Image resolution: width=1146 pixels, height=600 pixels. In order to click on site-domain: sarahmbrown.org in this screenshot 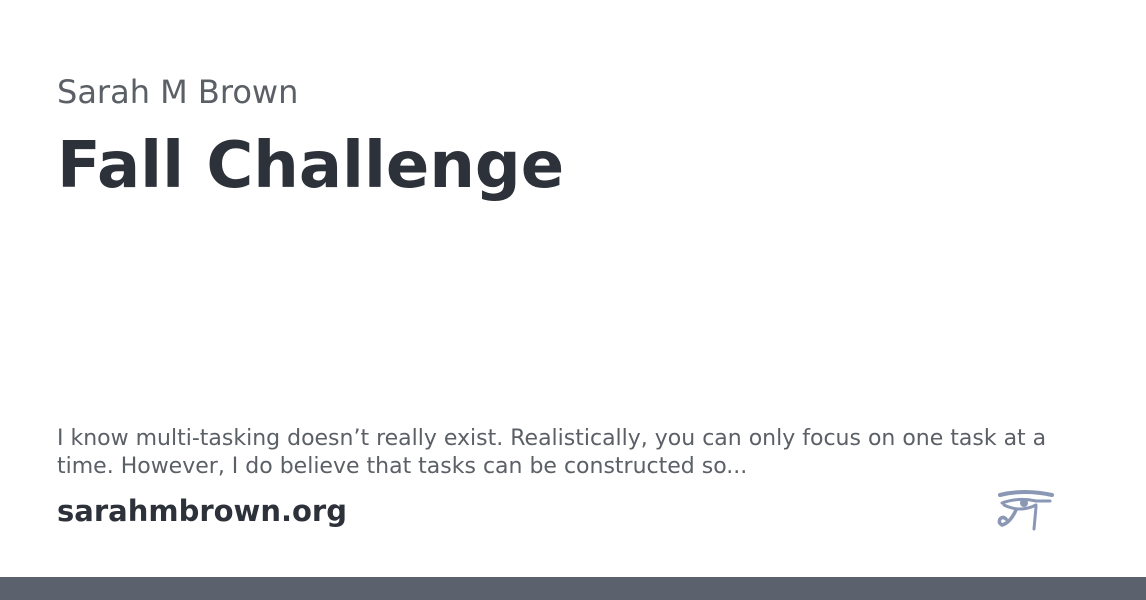, I will do `click(202, 511)`.